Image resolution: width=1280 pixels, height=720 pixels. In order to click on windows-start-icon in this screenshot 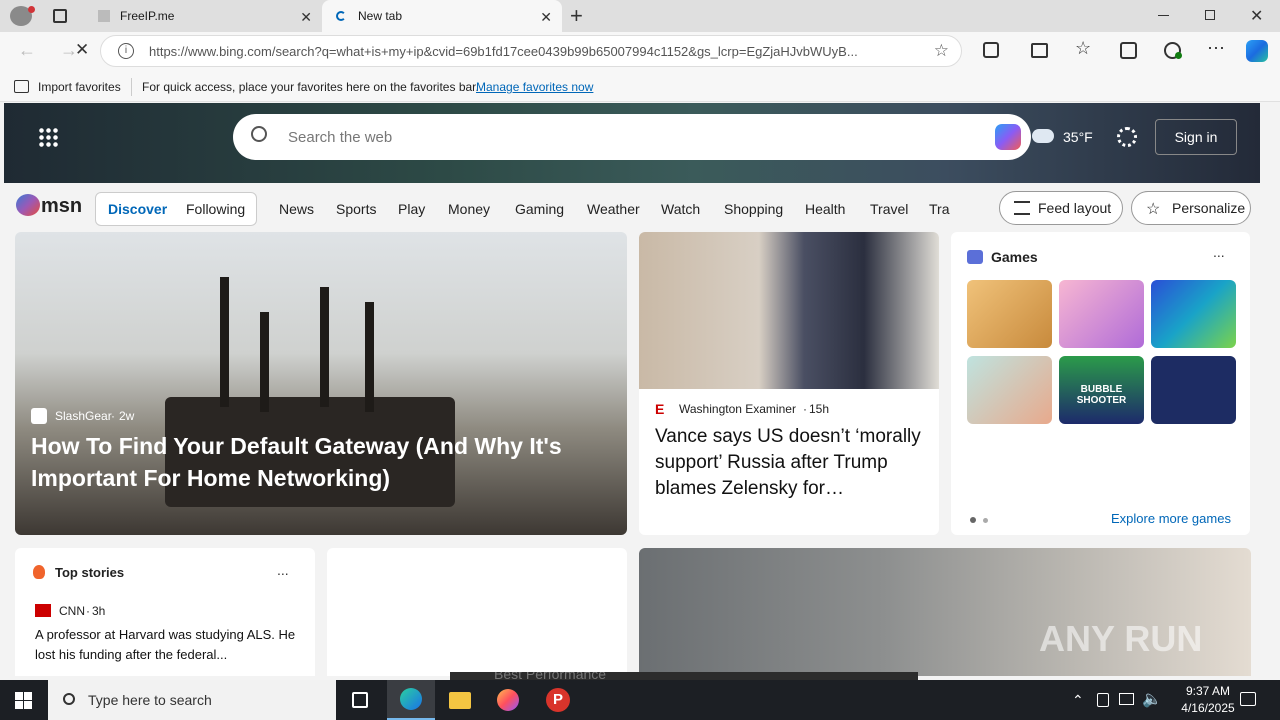, I will do `click(23, 700)`.